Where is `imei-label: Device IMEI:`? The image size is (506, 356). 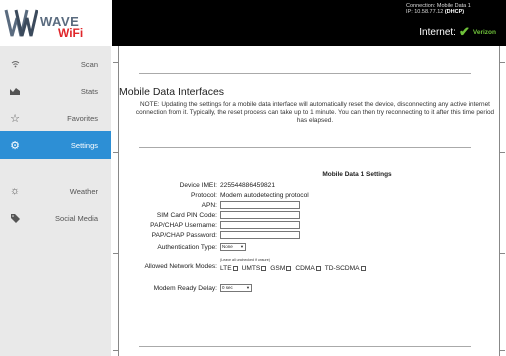 imei-label: Device IMEI: is located at coordinates (198, 185).